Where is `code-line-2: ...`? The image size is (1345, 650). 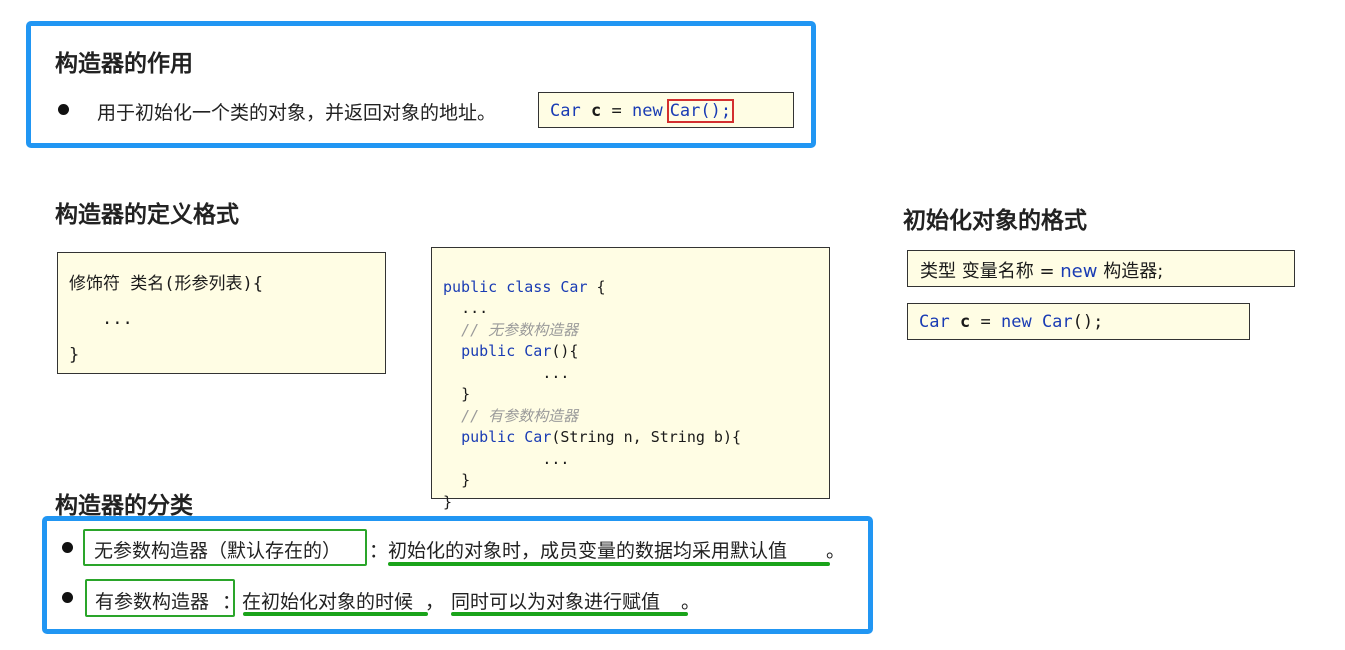 code-line-2: ... is located at coordinates (475, 308).